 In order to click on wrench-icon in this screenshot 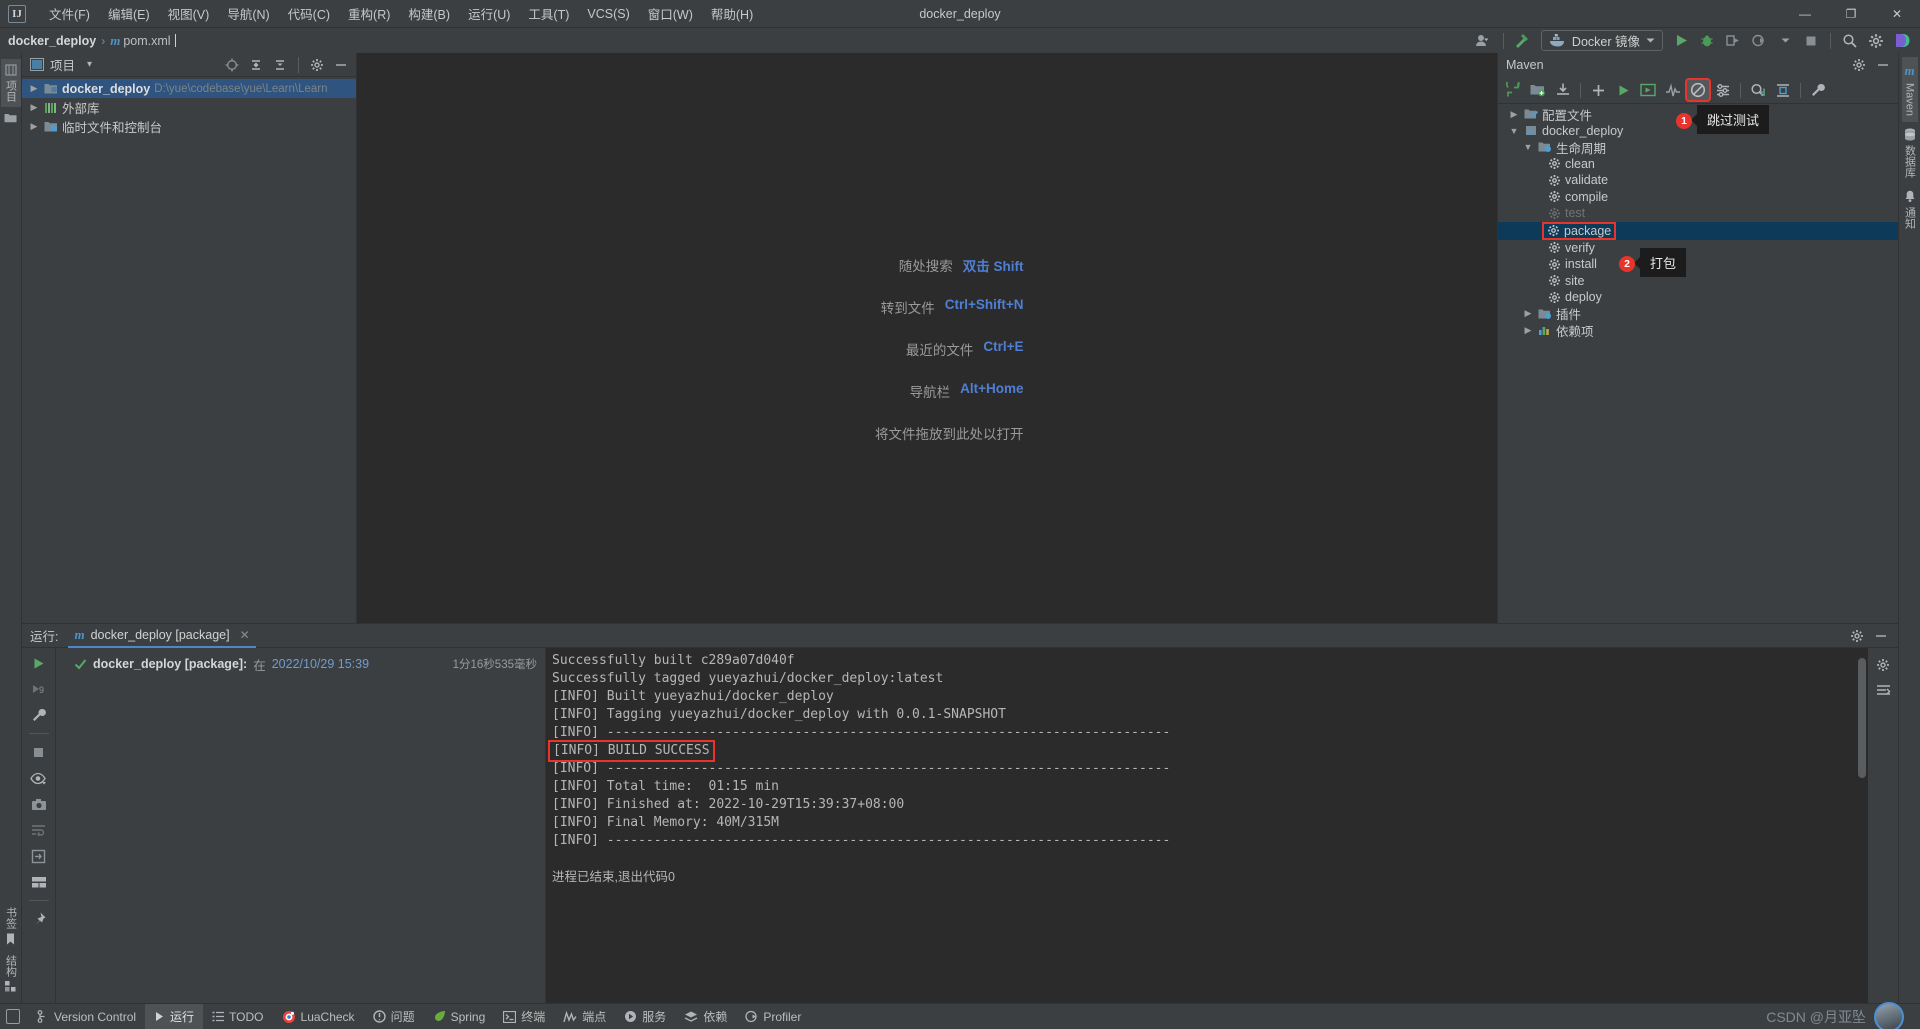, I will do `click(39, 715)`.